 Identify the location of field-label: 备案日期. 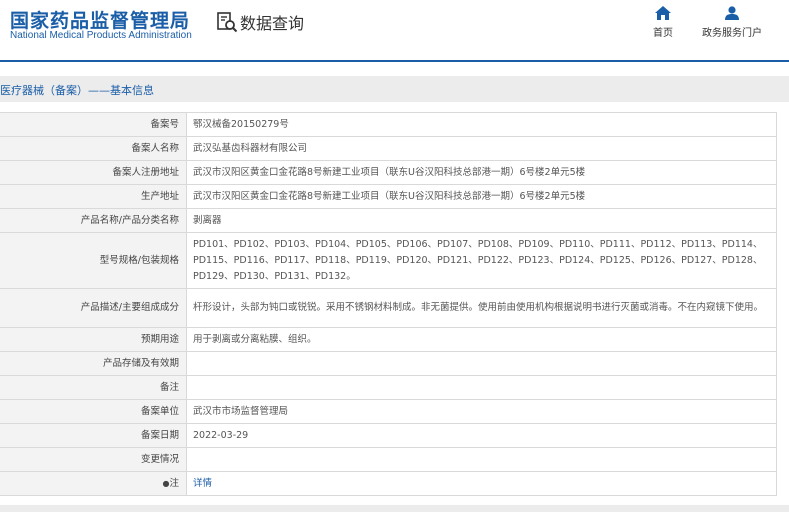
(93, 435).